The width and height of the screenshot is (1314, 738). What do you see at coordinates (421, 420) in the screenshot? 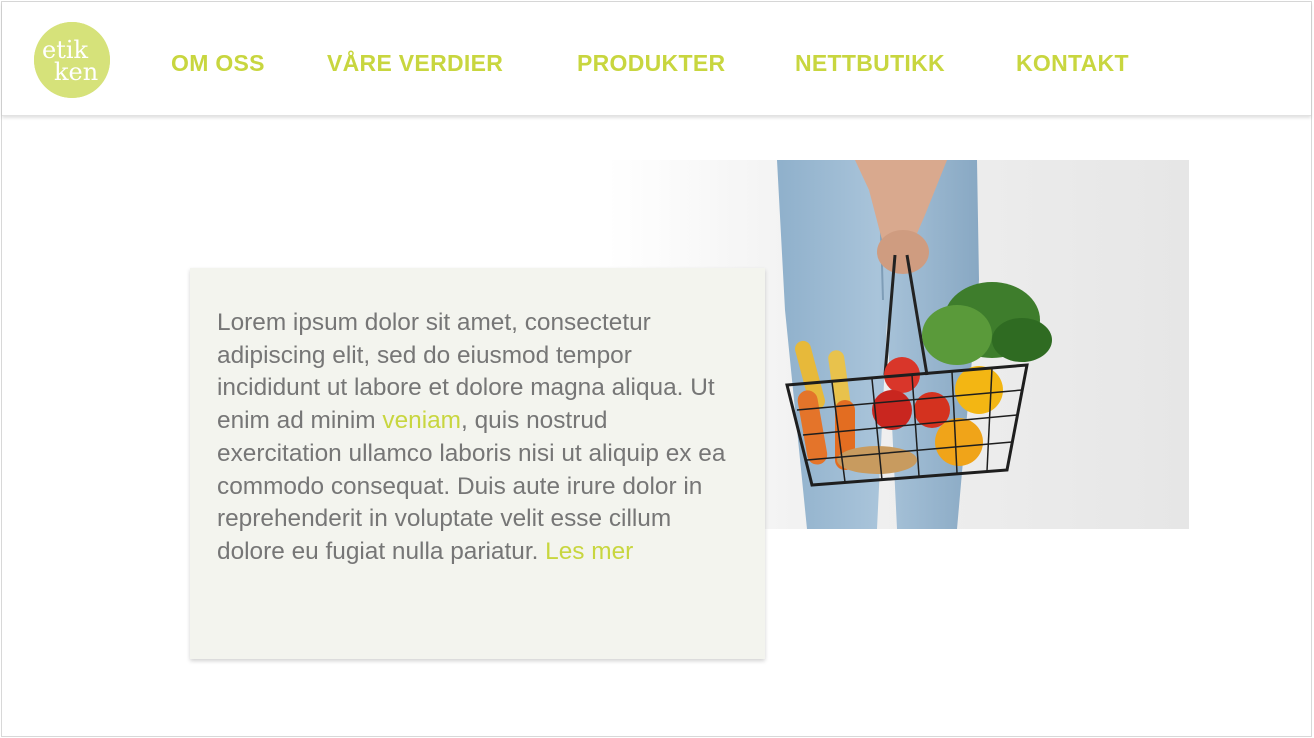
I see `veniam-link: veniam` at bounding box center [421, 420].